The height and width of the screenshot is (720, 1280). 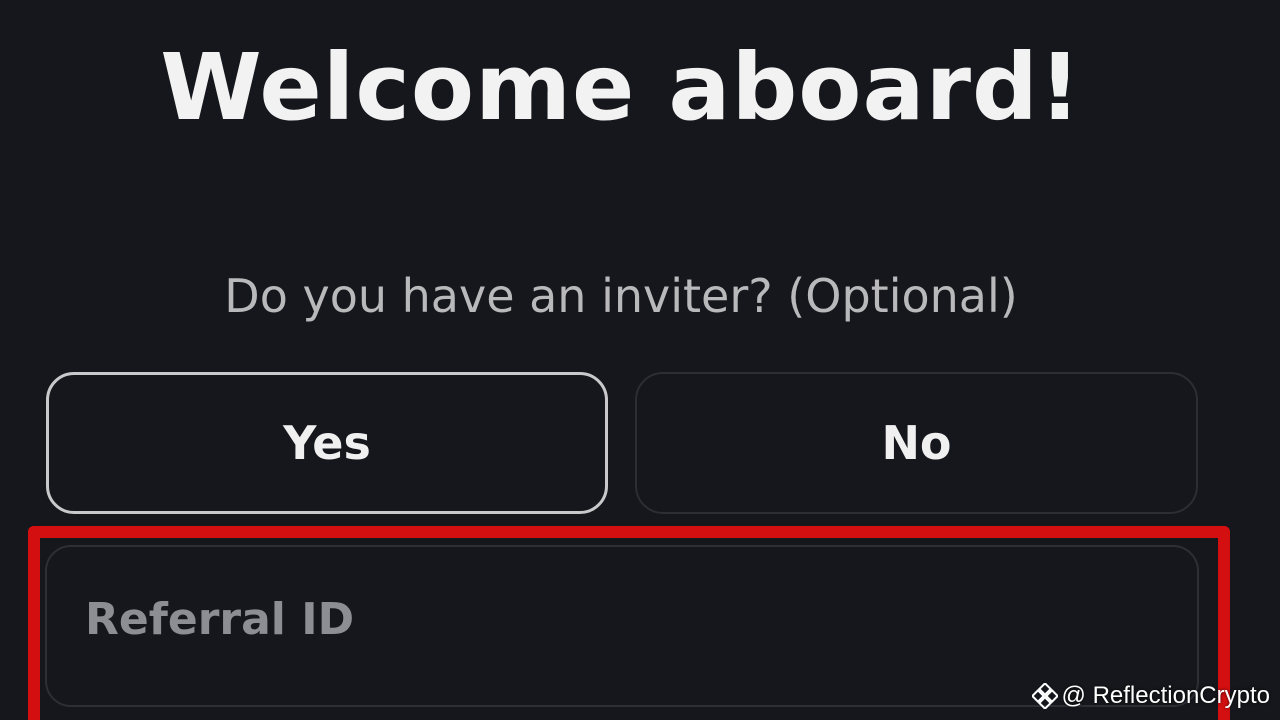 I want to click on no-button: No, so click(x=916, y=443).